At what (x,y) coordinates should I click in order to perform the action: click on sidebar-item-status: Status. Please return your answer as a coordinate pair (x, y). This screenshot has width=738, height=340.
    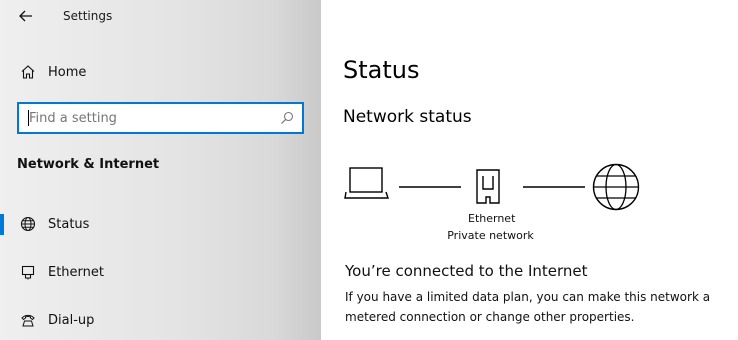
    Looking at the image, I should click on (160, 224).